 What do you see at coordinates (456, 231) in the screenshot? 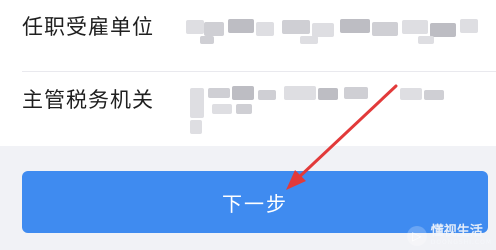
I see `watermark-text: 懂视生活` at bounding box center [456, 231].